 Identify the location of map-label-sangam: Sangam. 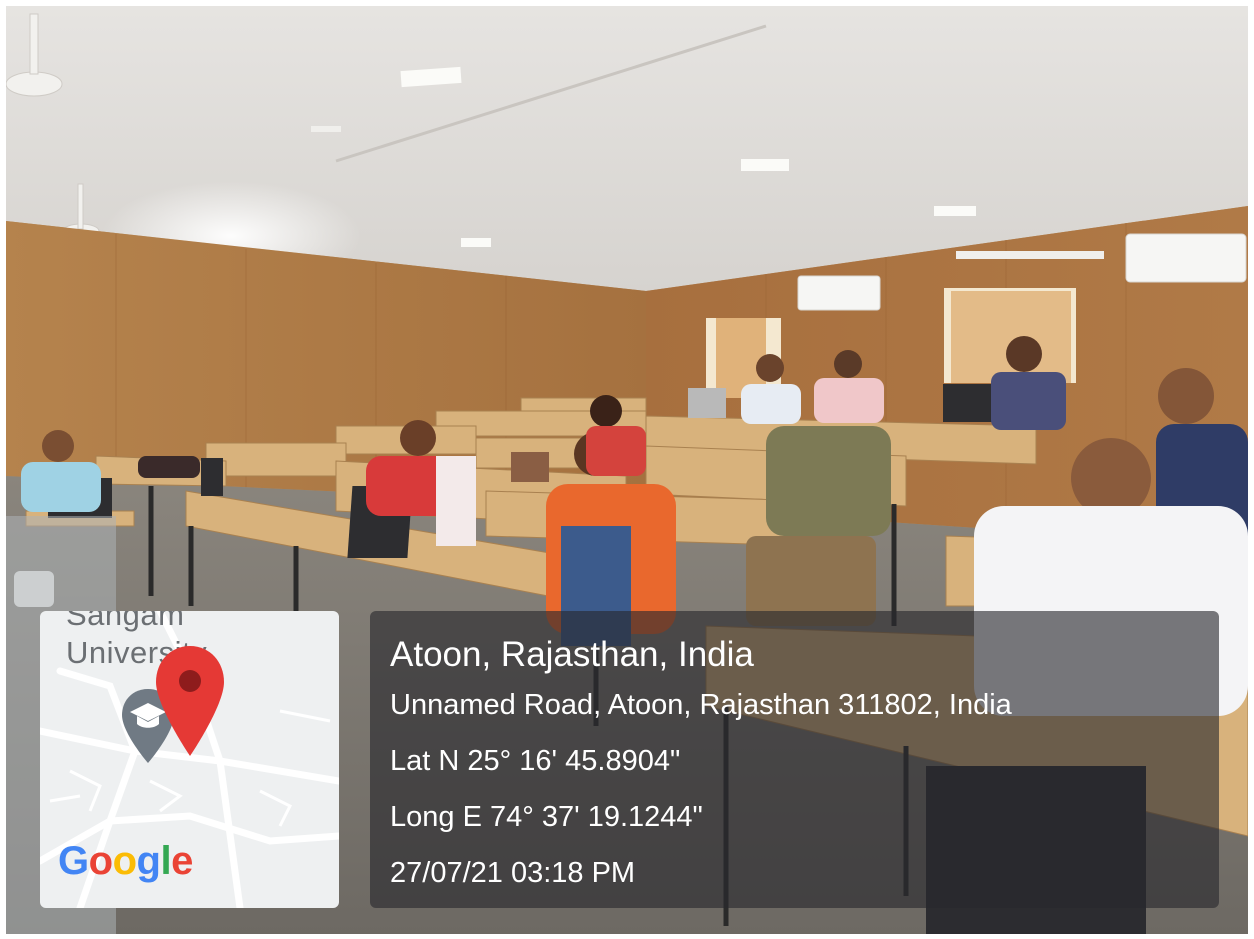
(125, 621).